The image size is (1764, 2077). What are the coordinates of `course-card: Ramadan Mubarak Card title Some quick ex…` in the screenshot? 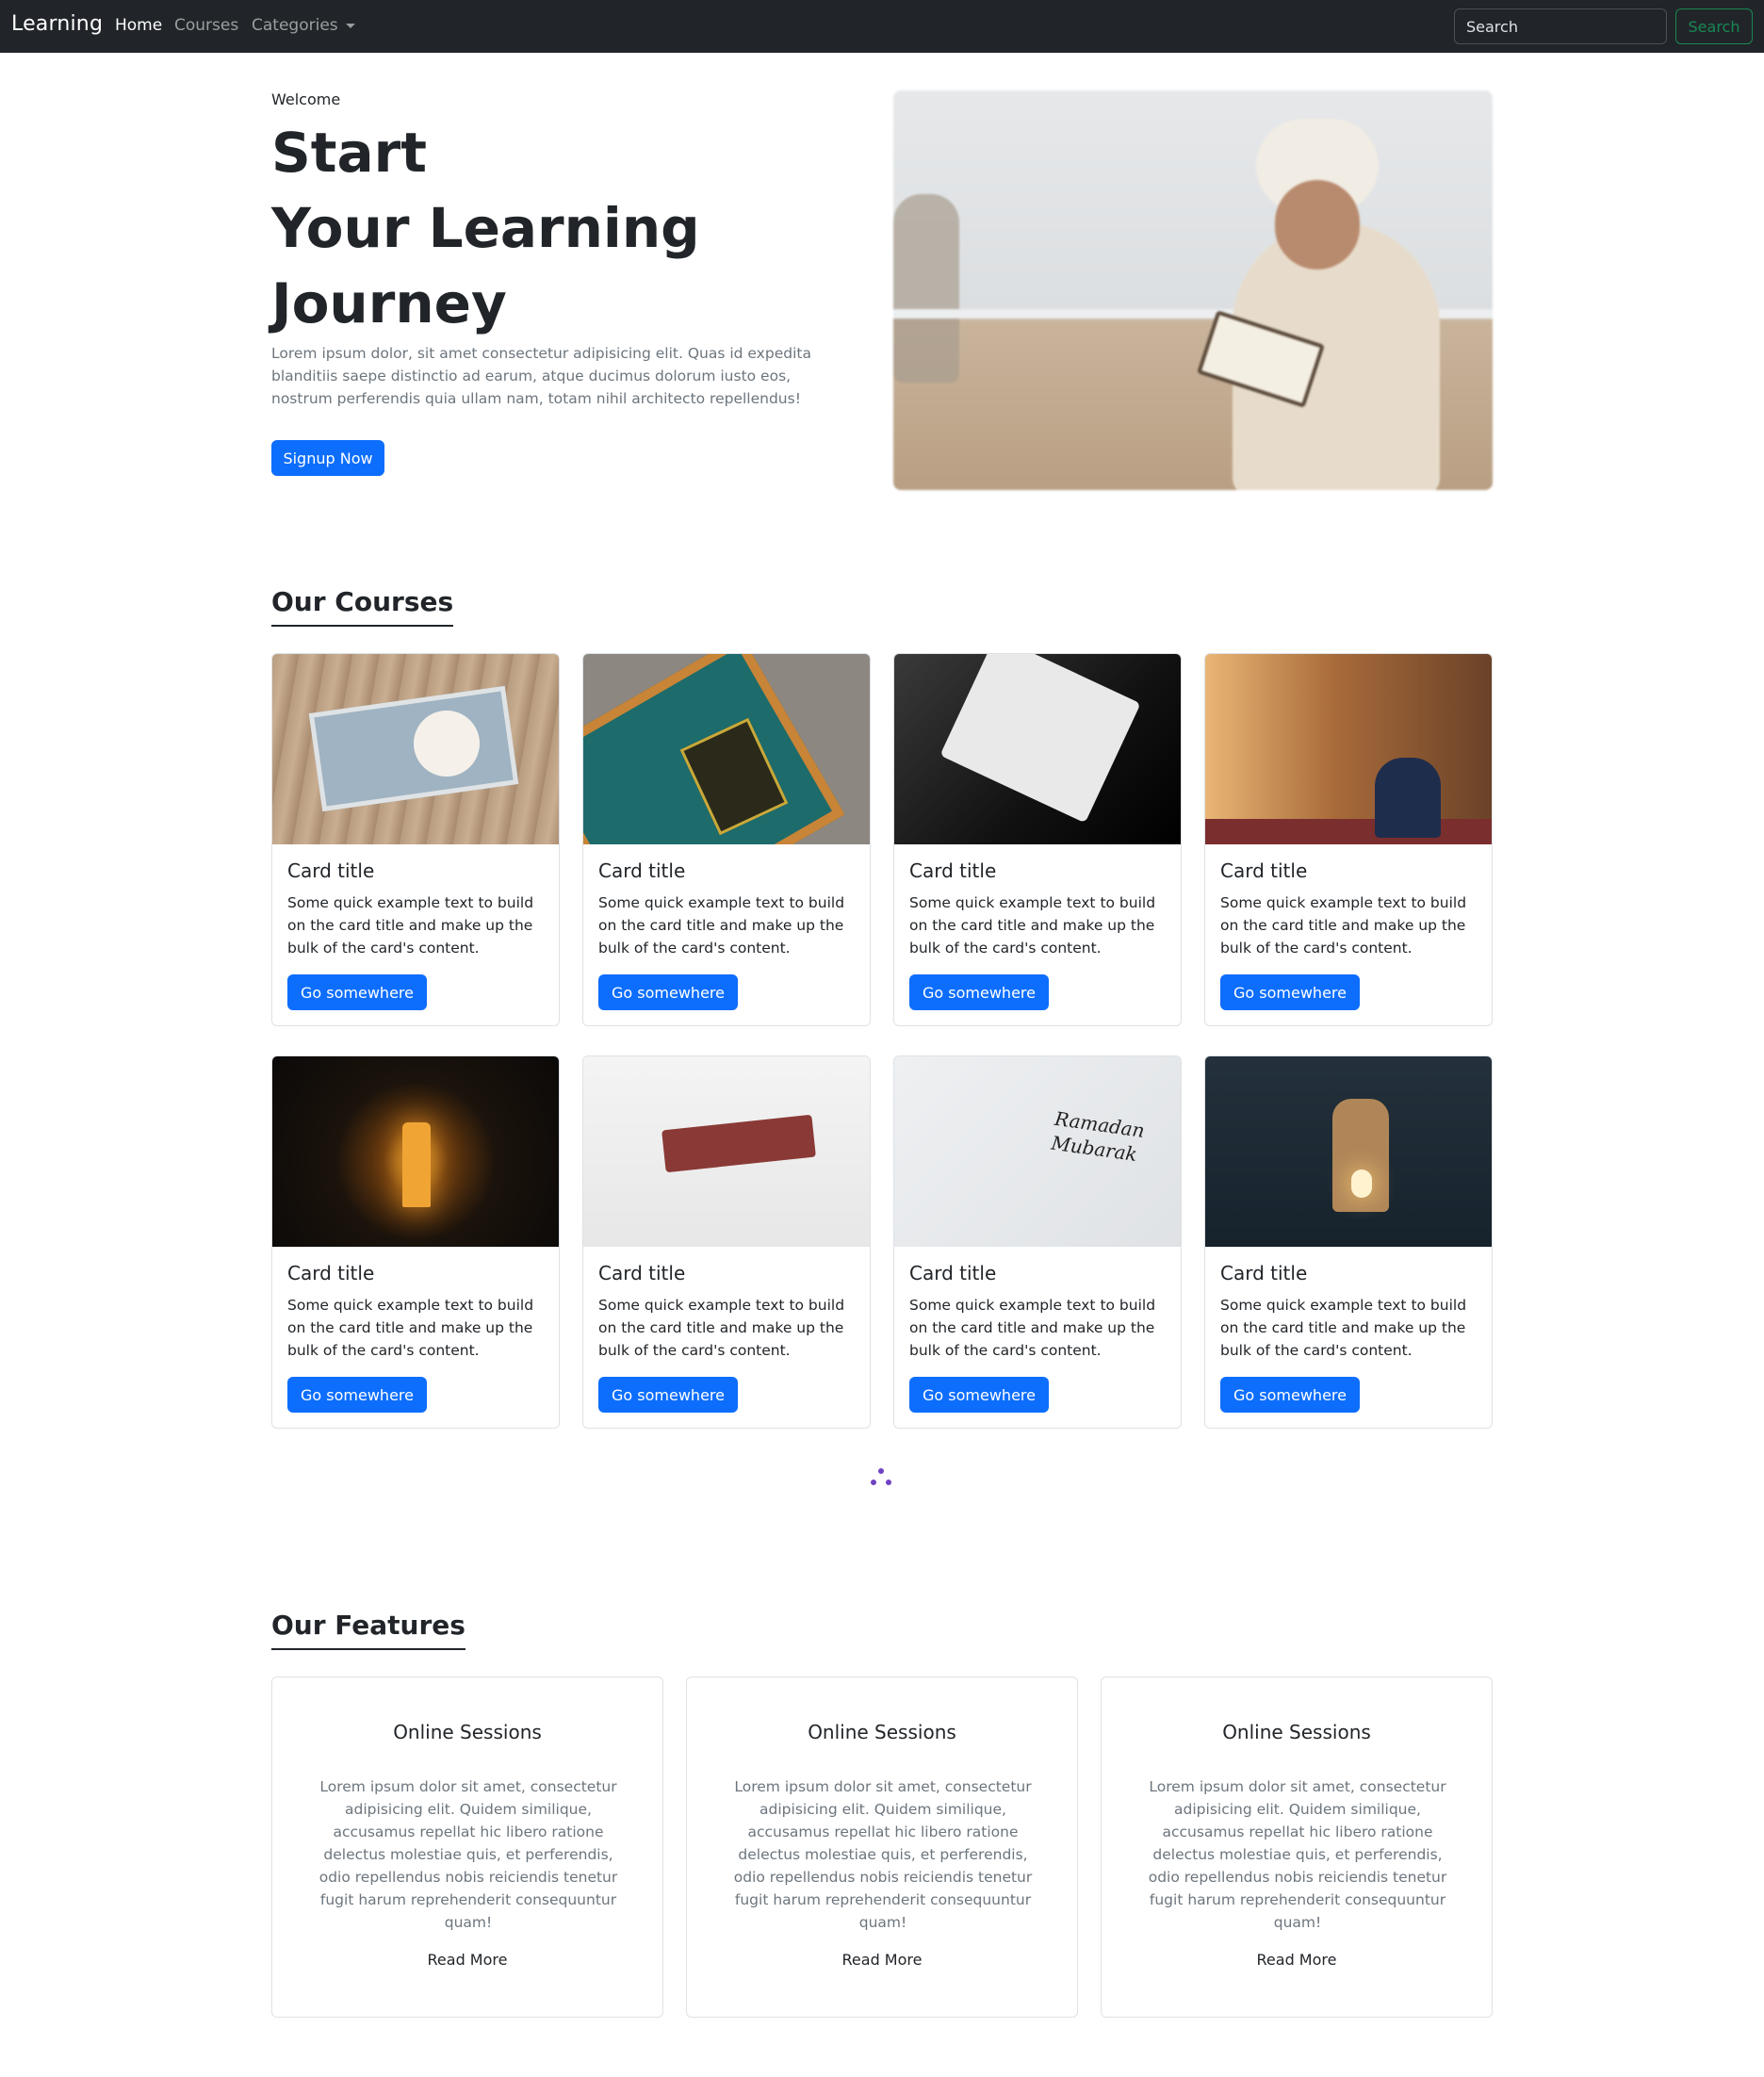 It's located at (1037, 1242).